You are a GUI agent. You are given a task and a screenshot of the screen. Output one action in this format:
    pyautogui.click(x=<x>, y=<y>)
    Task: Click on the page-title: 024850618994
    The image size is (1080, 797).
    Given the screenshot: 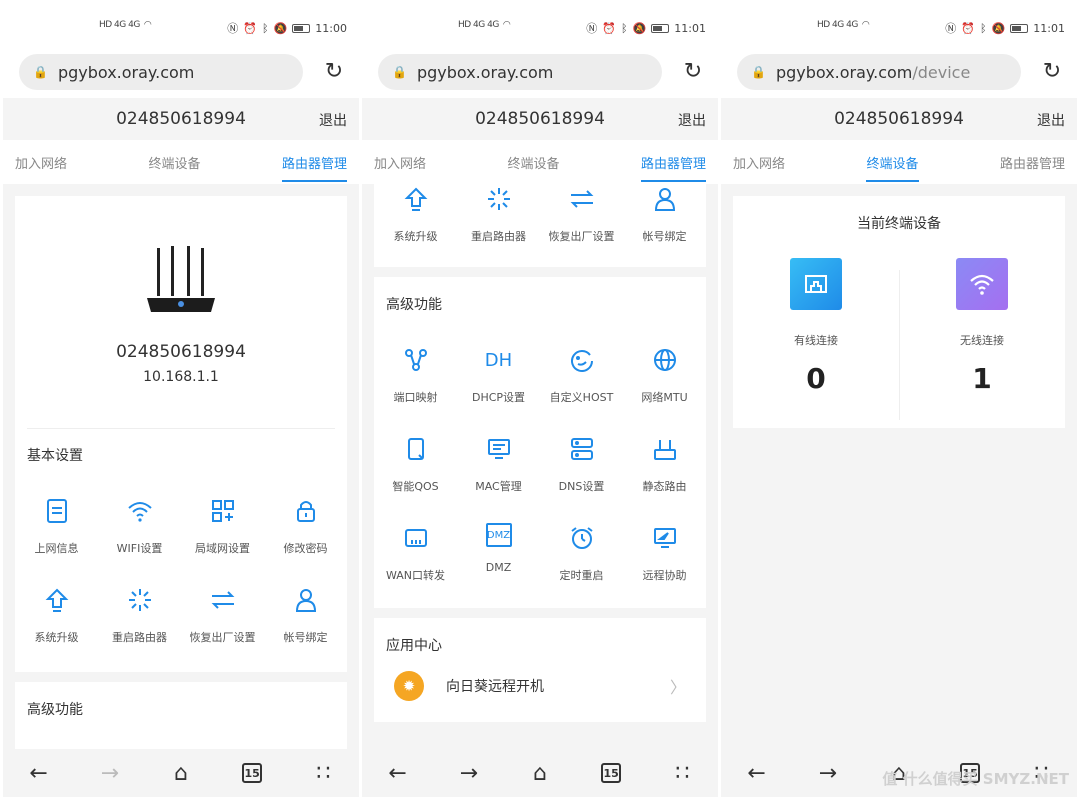 What is the action you would take?
    pyautogui.click(x=181, y=119)
    